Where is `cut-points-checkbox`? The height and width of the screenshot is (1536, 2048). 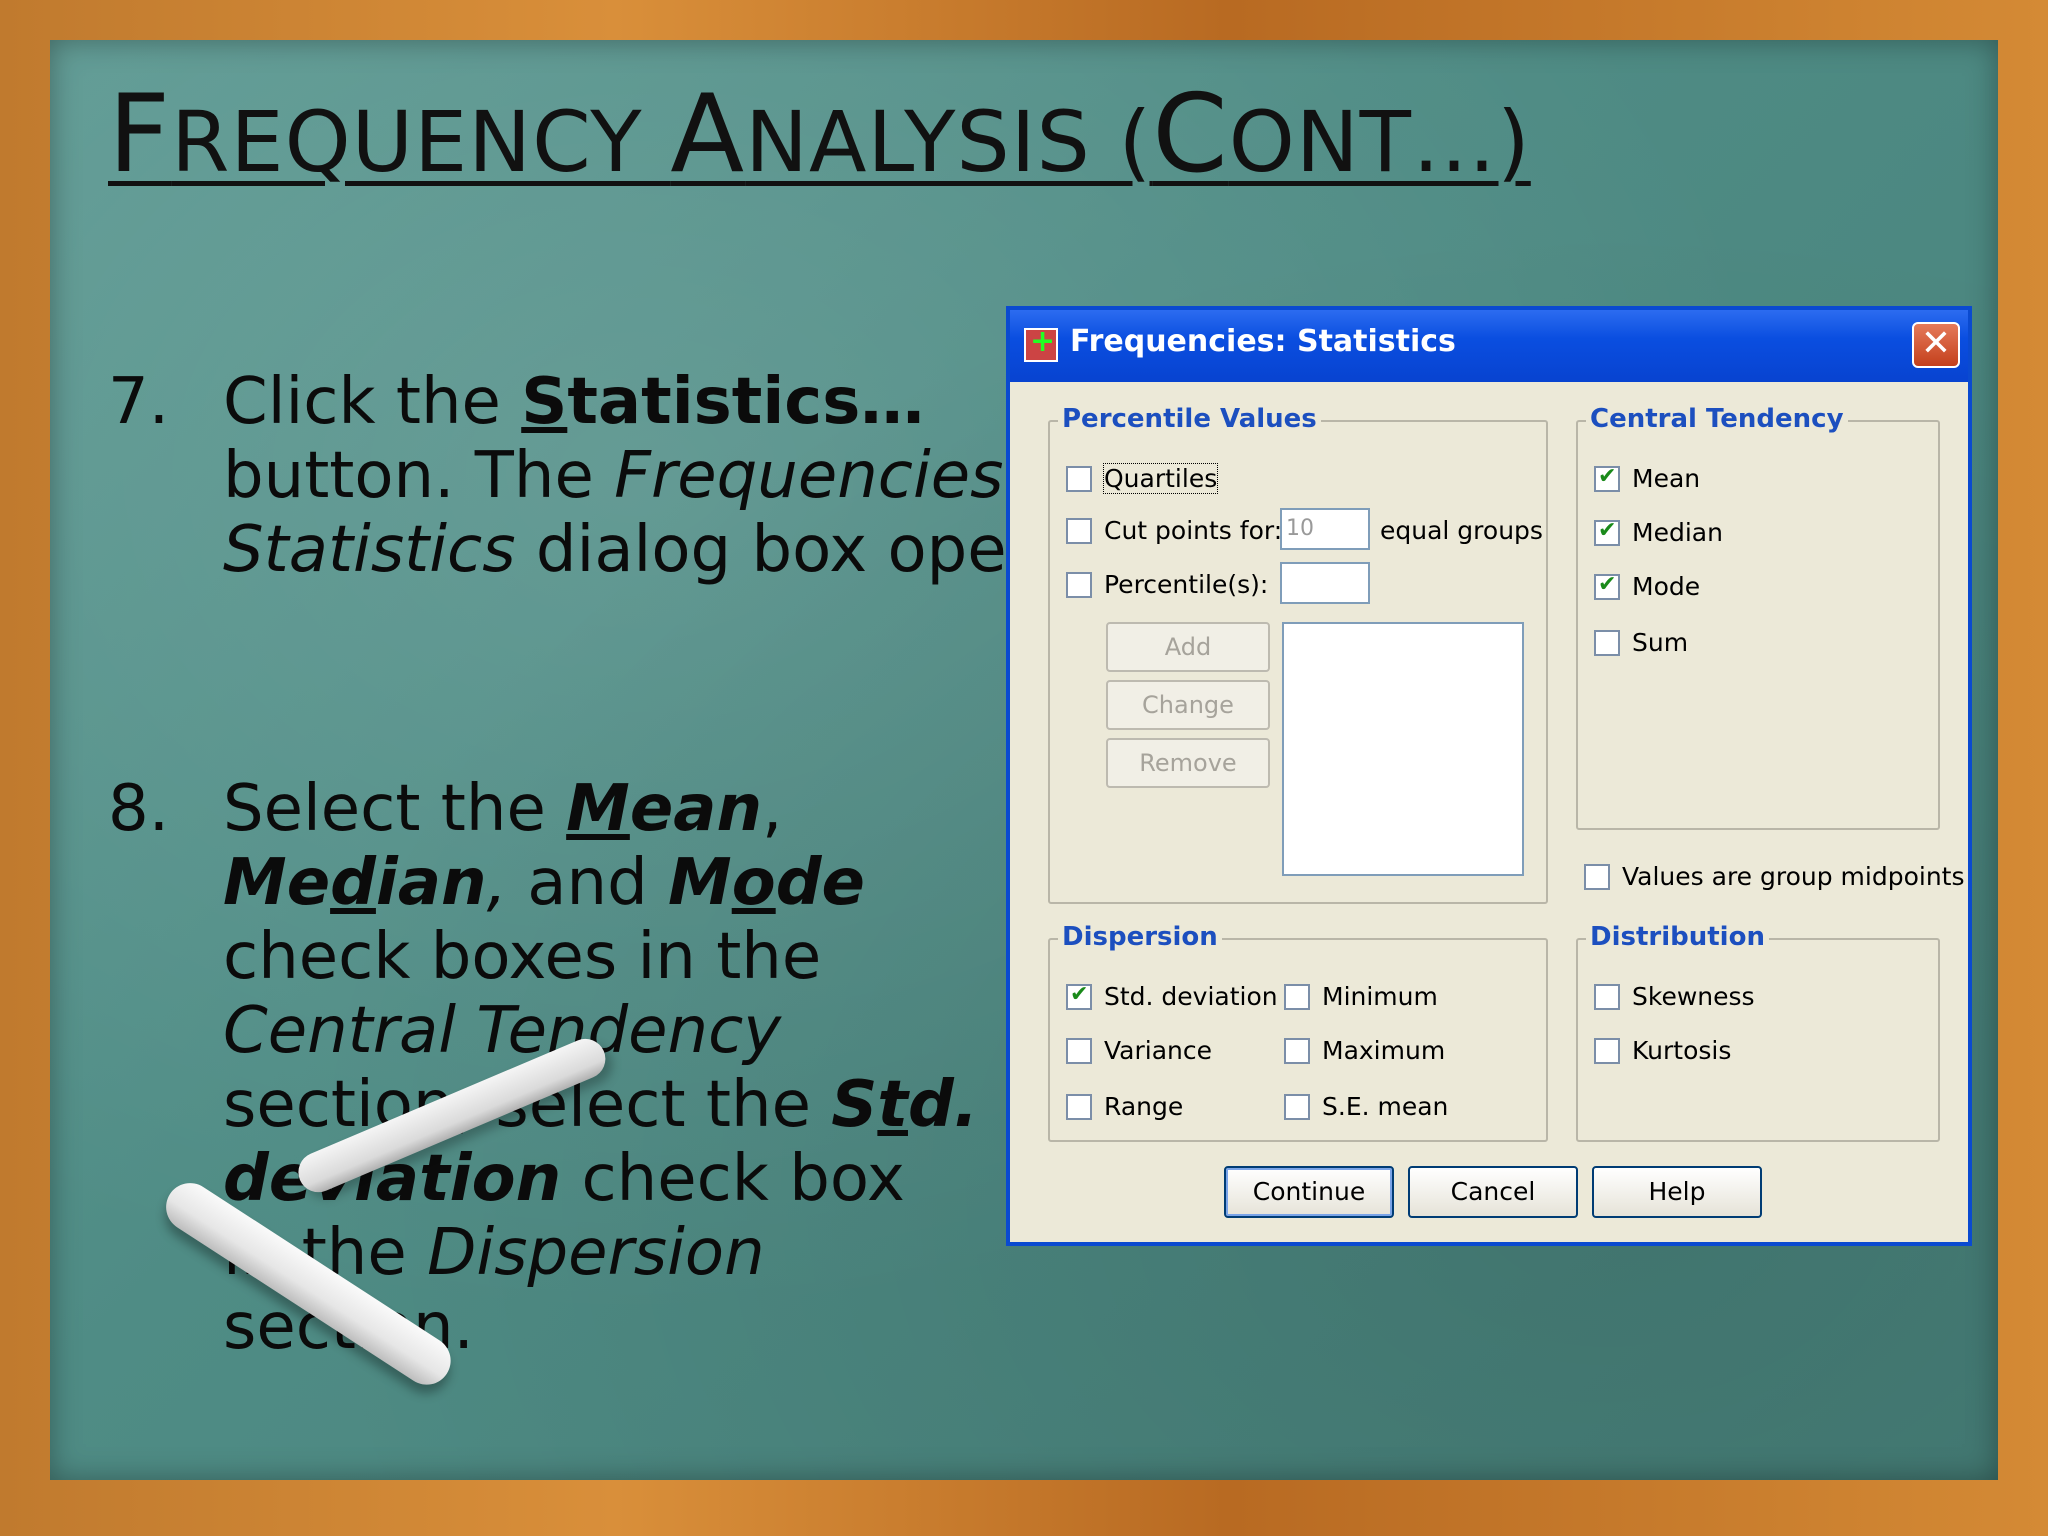 cut-points-checkbox is located at coordinates (1079, 530).